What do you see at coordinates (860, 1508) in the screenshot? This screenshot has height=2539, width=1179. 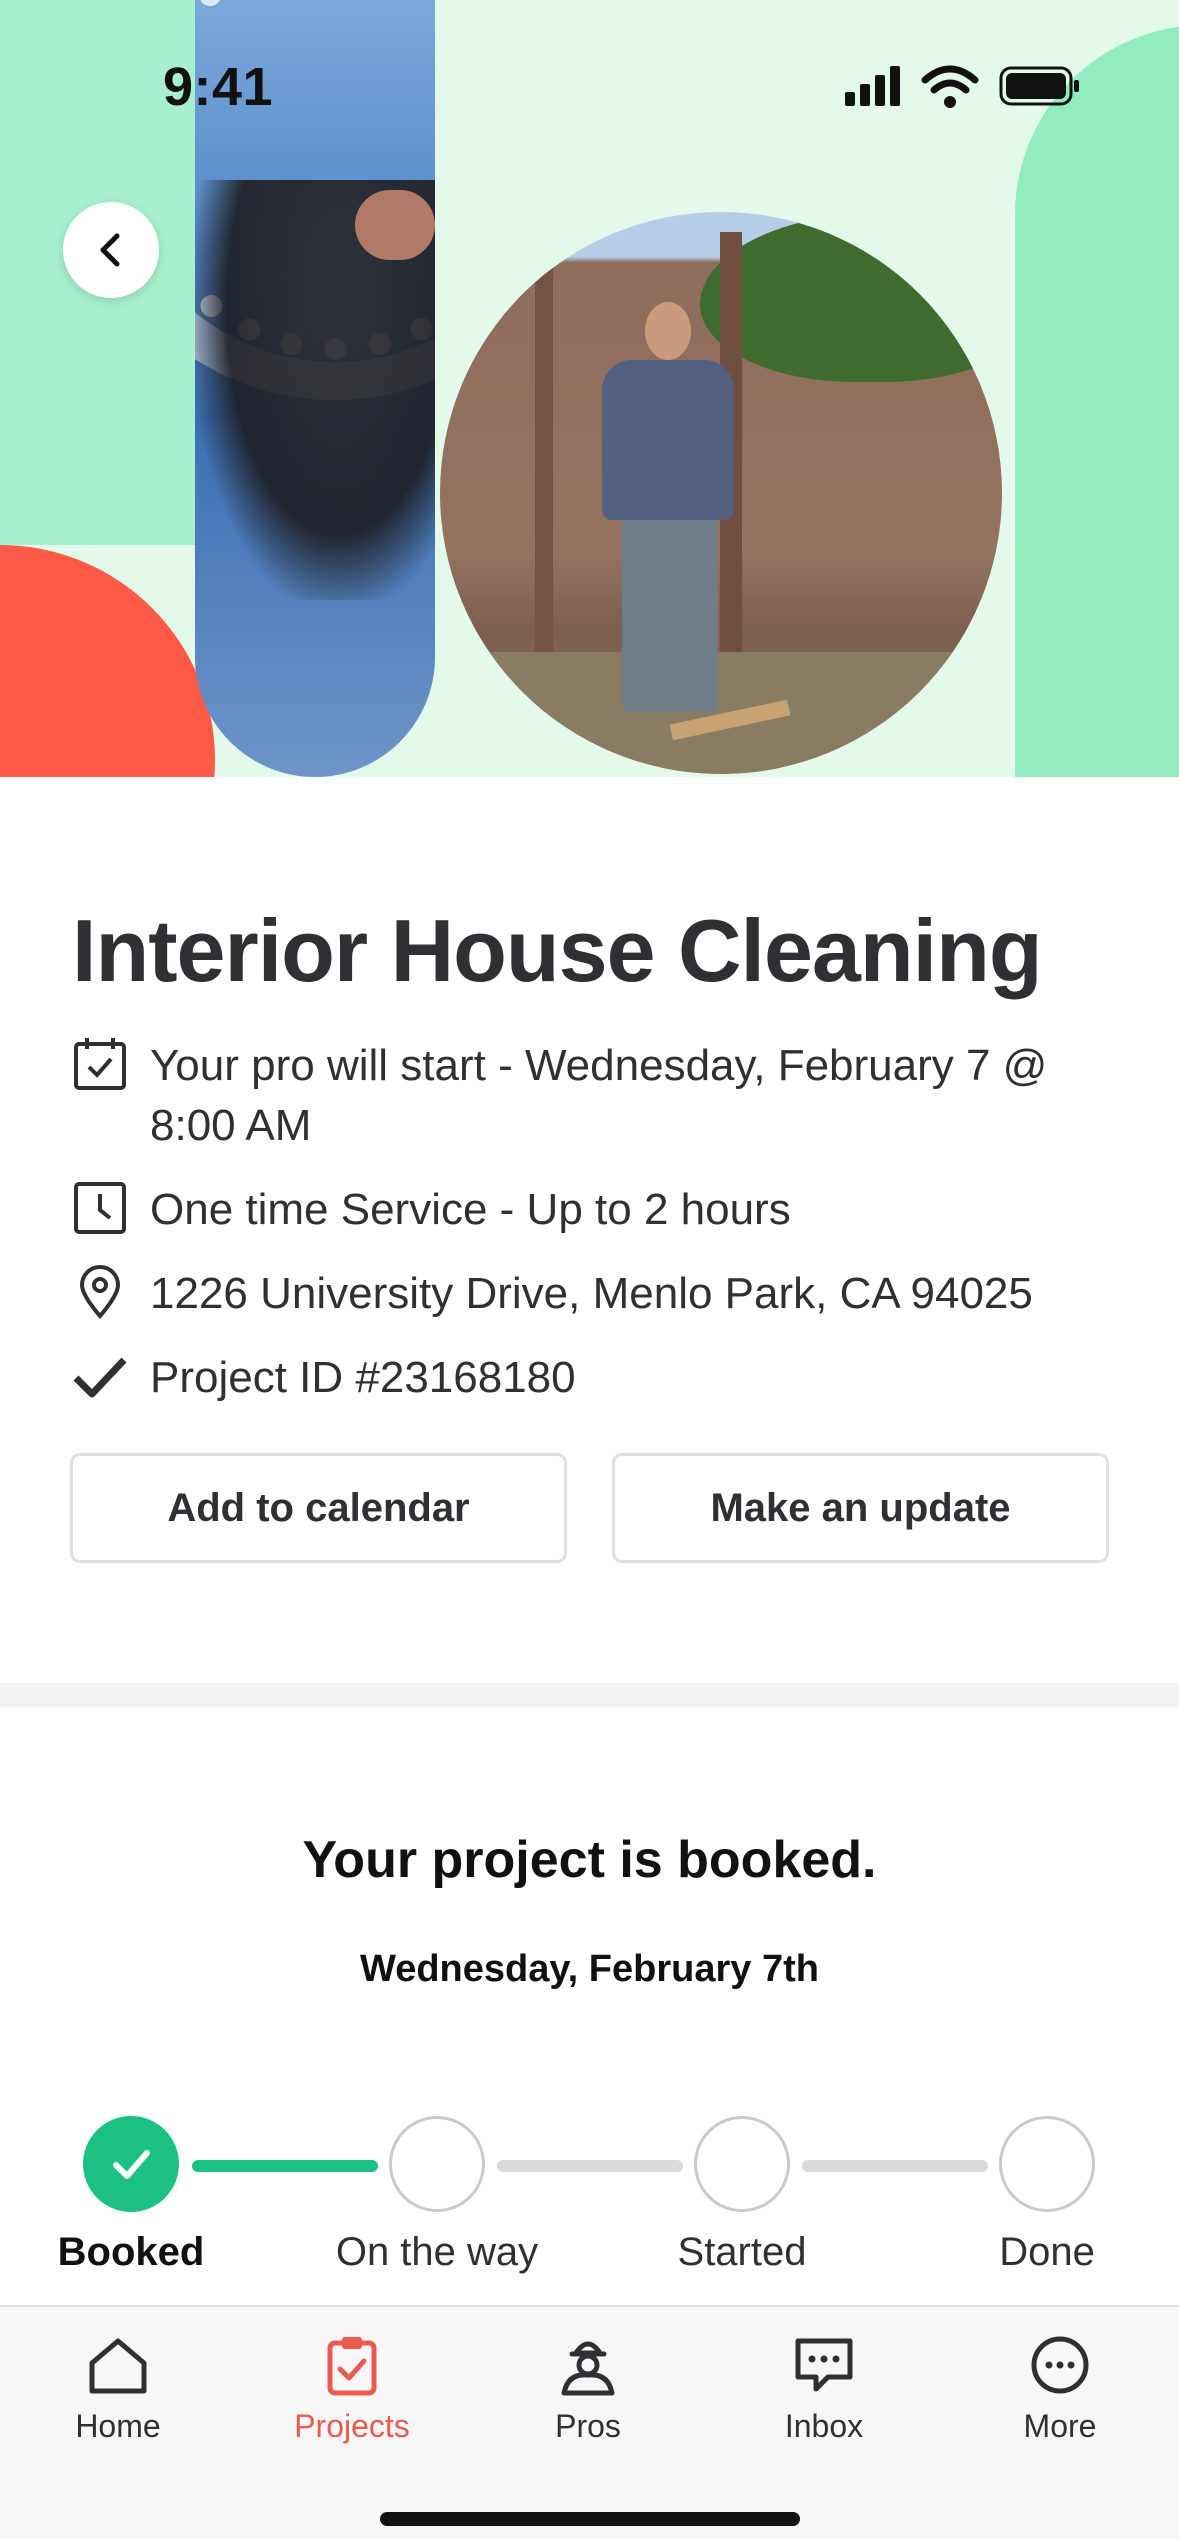 I see `make-update-button: Make an update` at bounding box center [860, 1508].